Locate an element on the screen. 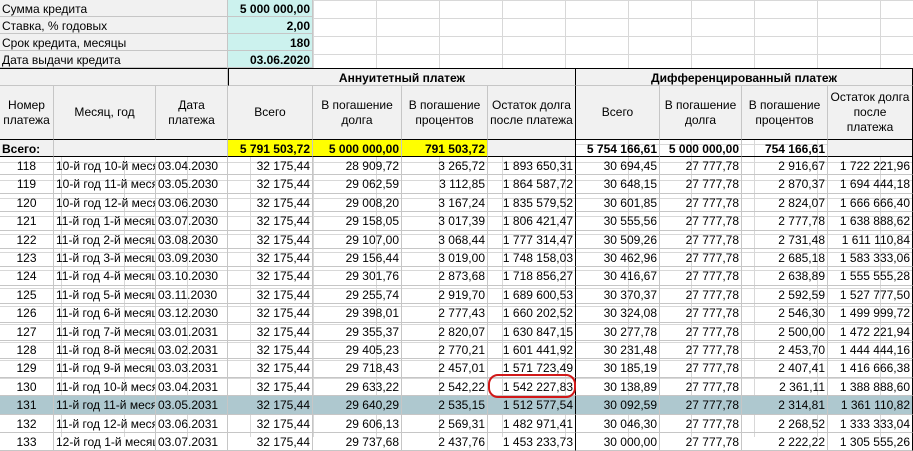 This screenshot has height=451, width=913. table-cell: 2 770,21 is located at coordinates (445, 350).